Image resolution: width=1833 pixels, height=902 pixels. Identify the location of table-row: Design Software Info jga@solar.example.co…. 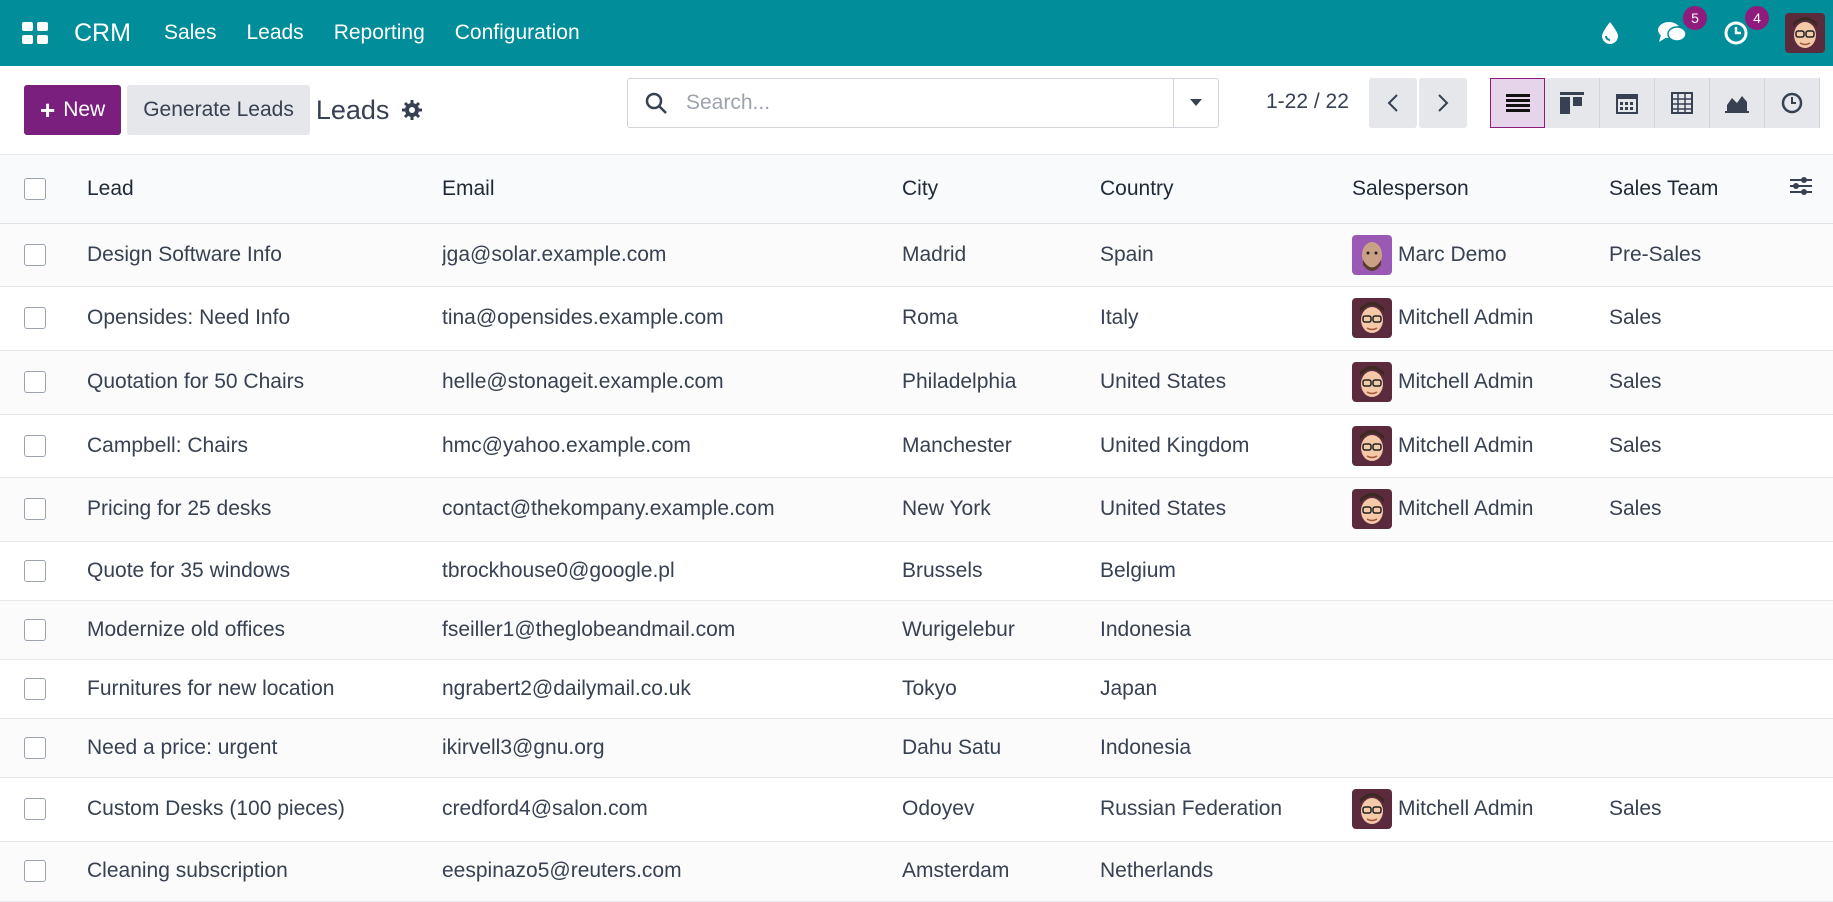
(916, 254).